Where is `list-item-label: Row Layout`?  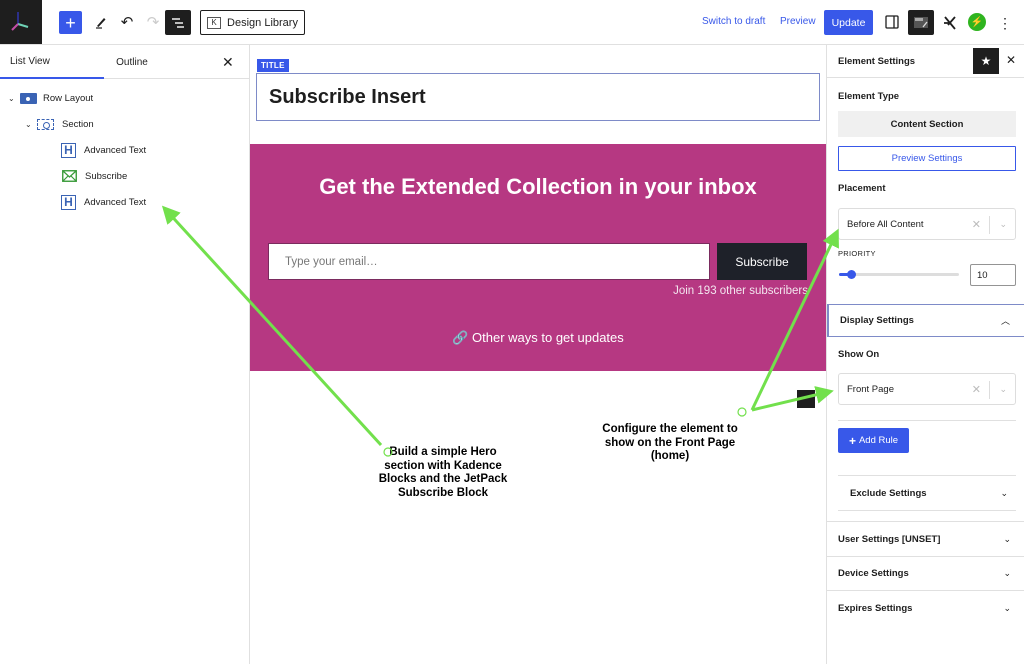
list-item-label: Row Layout is located at coordinates (68, 98).